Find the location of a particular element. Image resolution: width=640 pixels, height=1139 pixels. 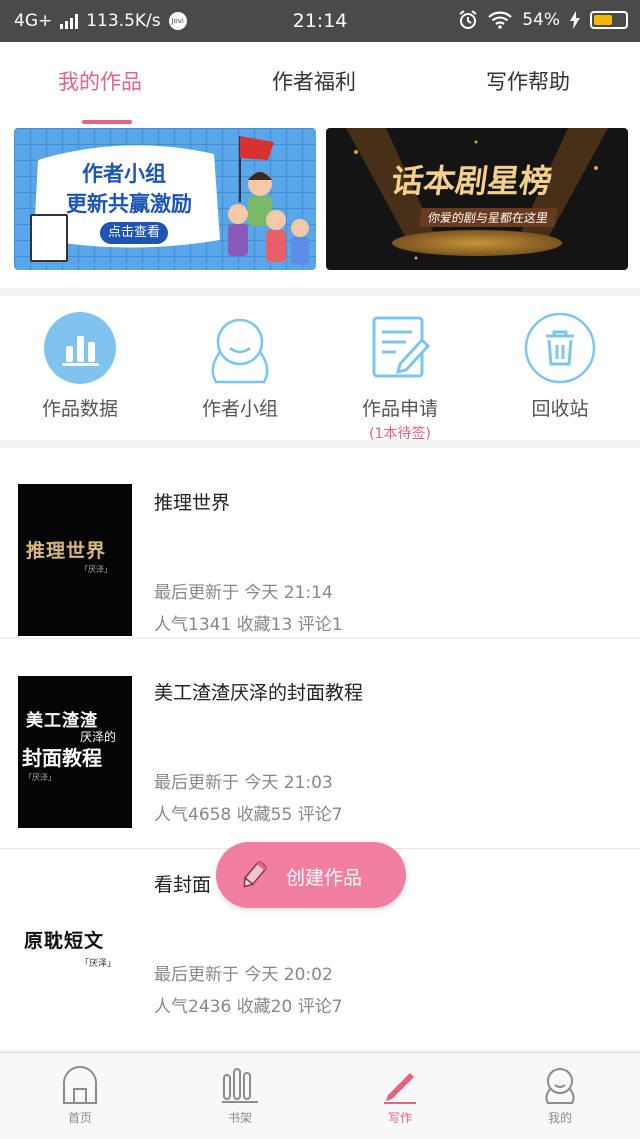

pen-icon is located at coordinates (400, 1085).